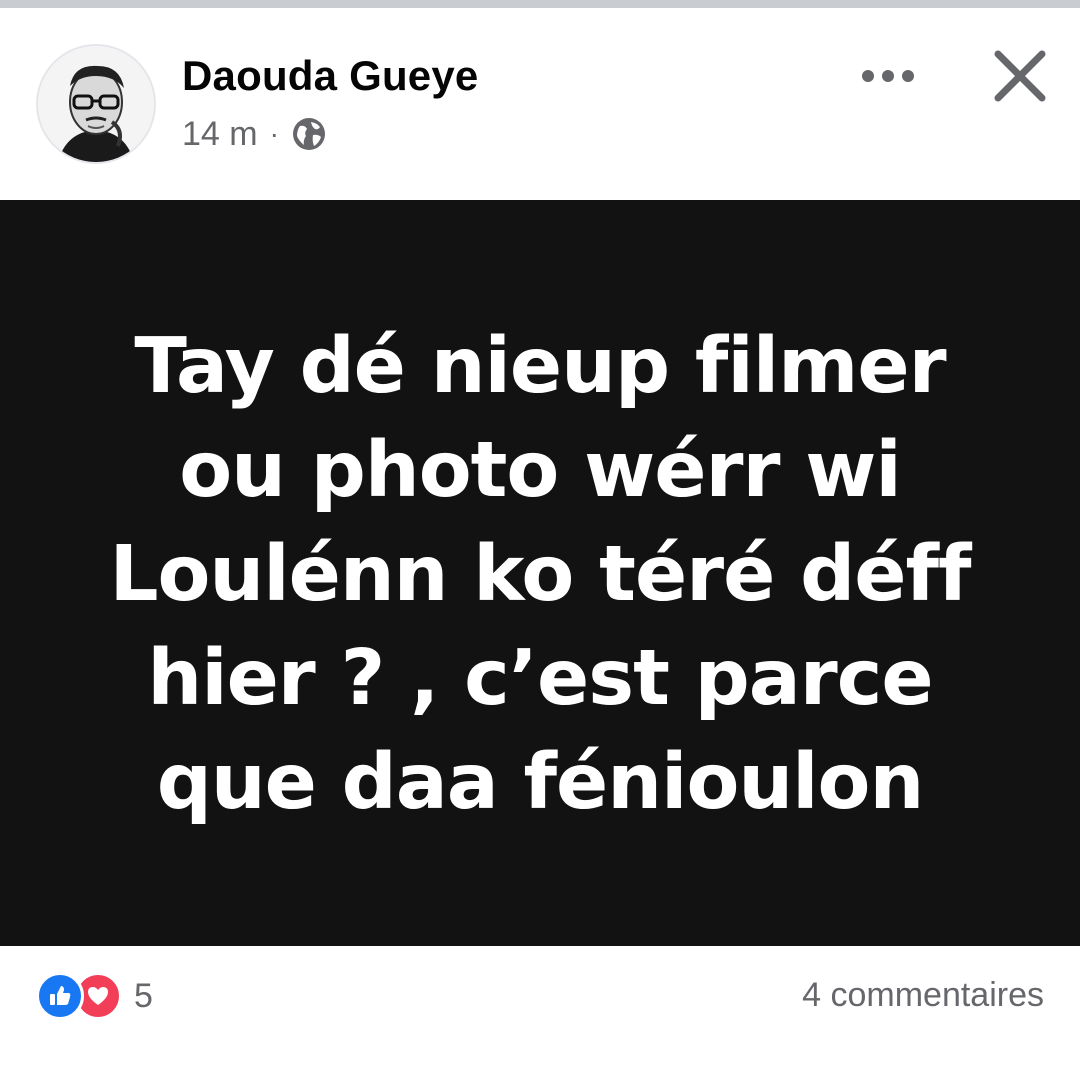 This screenshot has width=1080, height=1076. What do you see at coordinates (143, 995) in the screenshot?
I see `reaction-count: 5` at bounding box center [143, 995].